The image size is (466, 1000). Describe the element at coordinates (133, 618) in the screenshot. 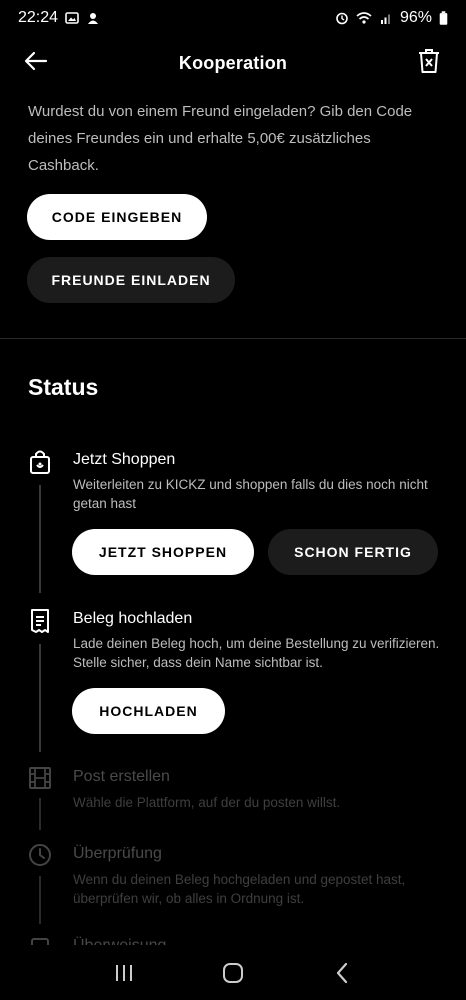

I see `step-title: Beleg hochladen` at that location.